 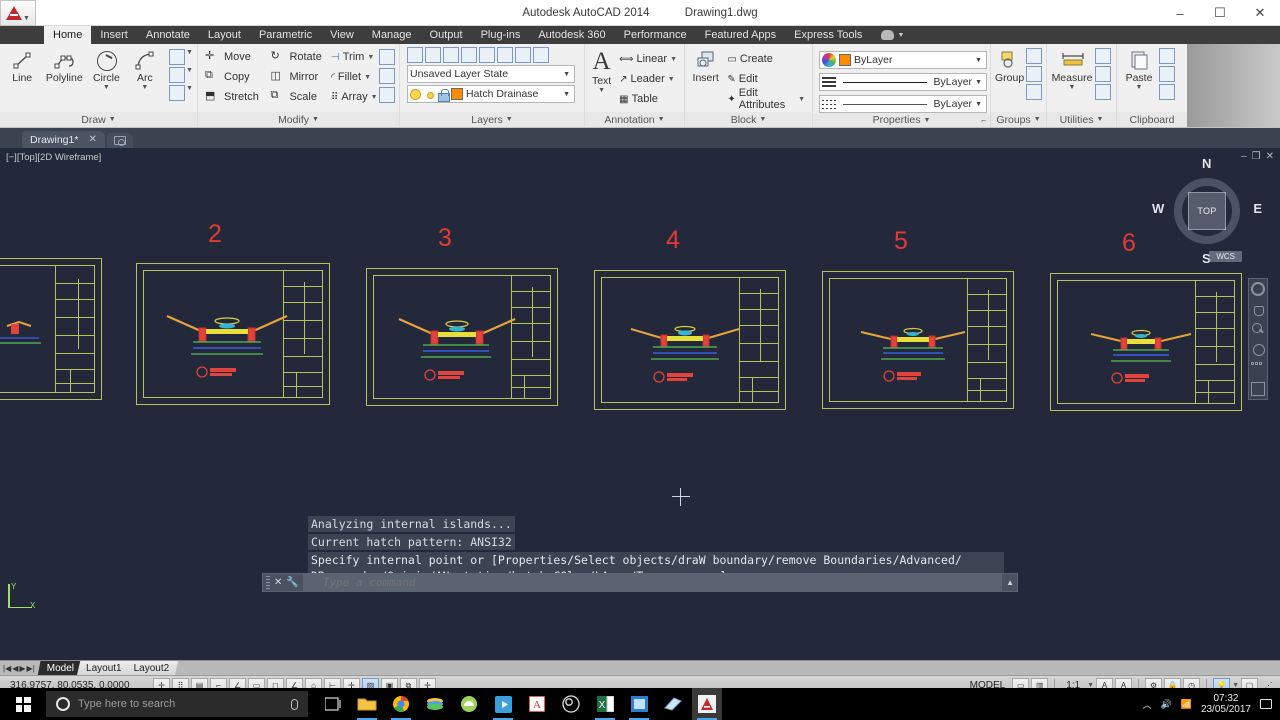 I want to click on create-block-tool: ▭ Create, so click(x=766, y=59).